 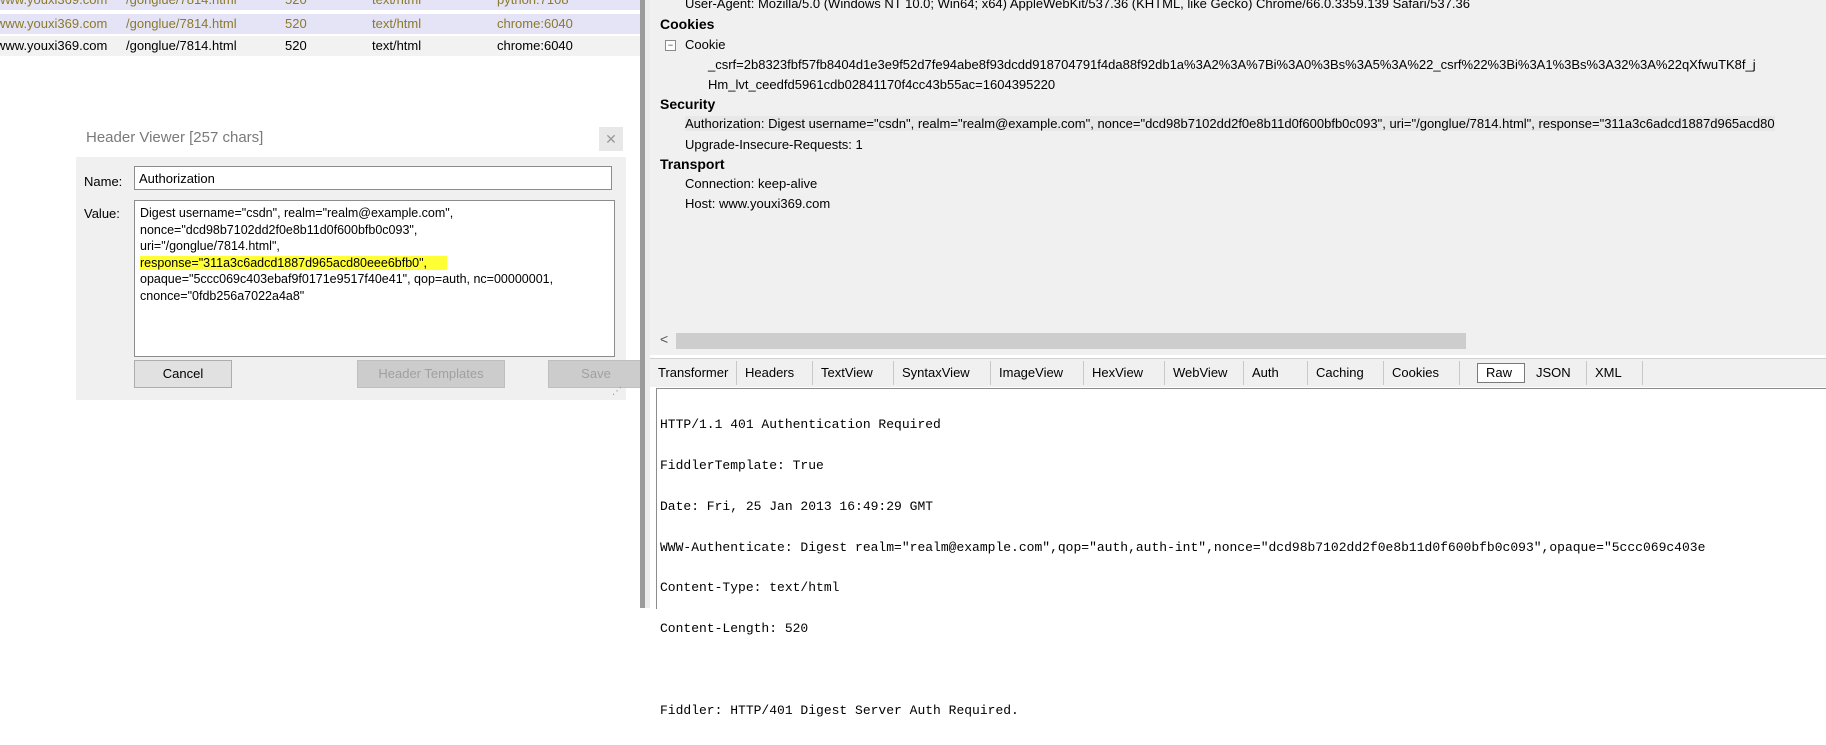 I want to click on value-line: cnonce="0fdb256a7022a4a8", so click(x=222, y=295).